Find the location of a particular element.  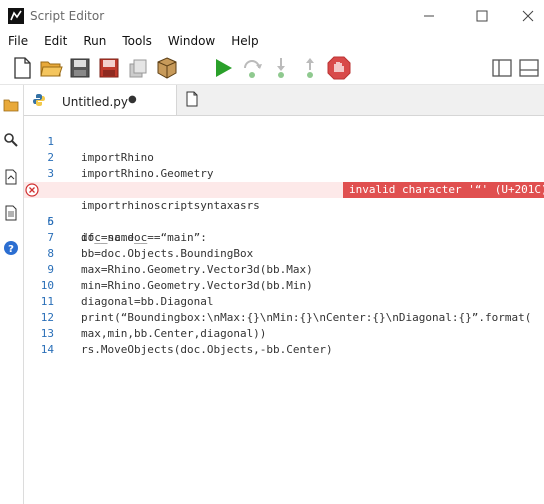

left-sidebar: ? is located at coordinates (12, 294).